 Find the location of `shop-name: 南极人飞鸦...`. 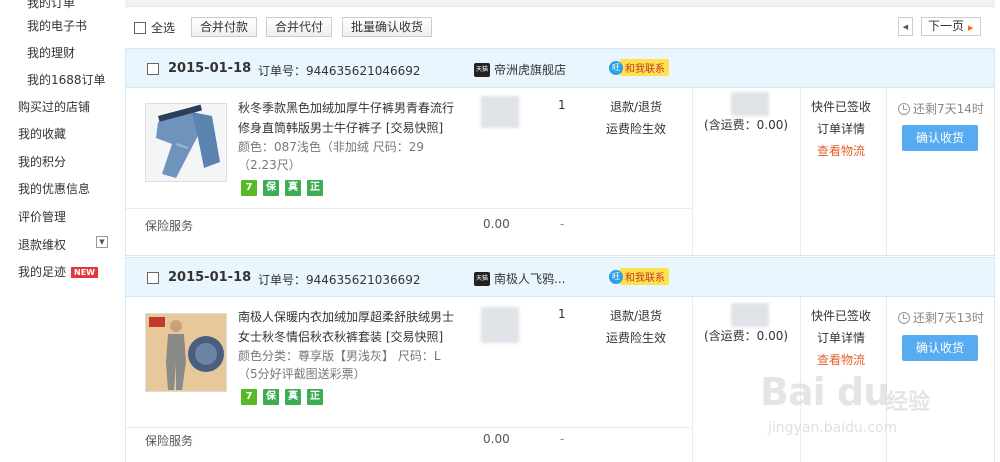

shop-name: 南极人飞鸦... is located at coordinates (530, 279).